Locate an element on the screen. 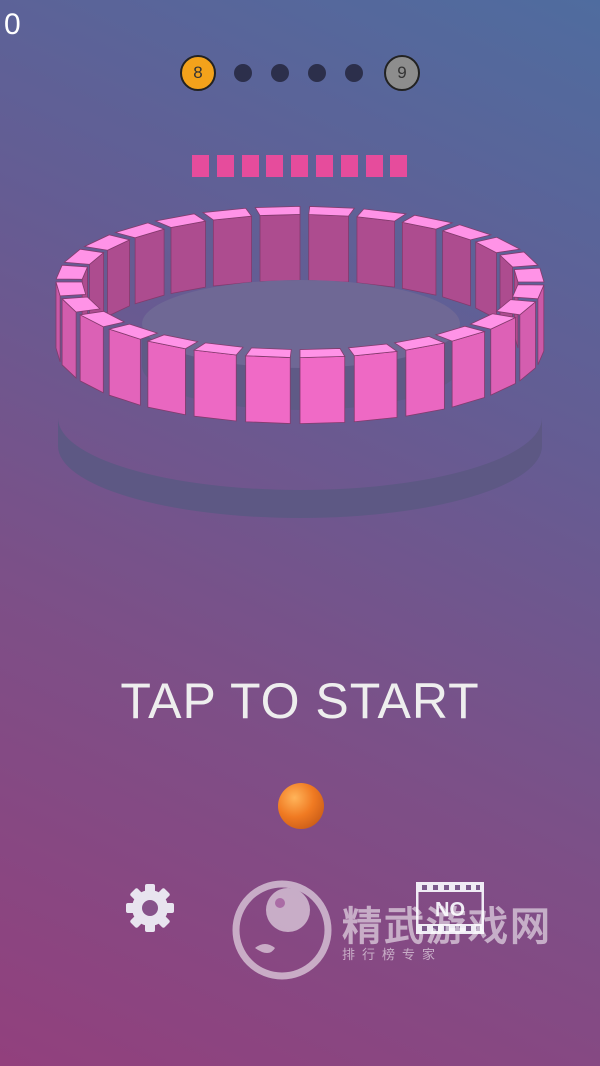  watermark-logo-icon is located at coordinates (282, 930).